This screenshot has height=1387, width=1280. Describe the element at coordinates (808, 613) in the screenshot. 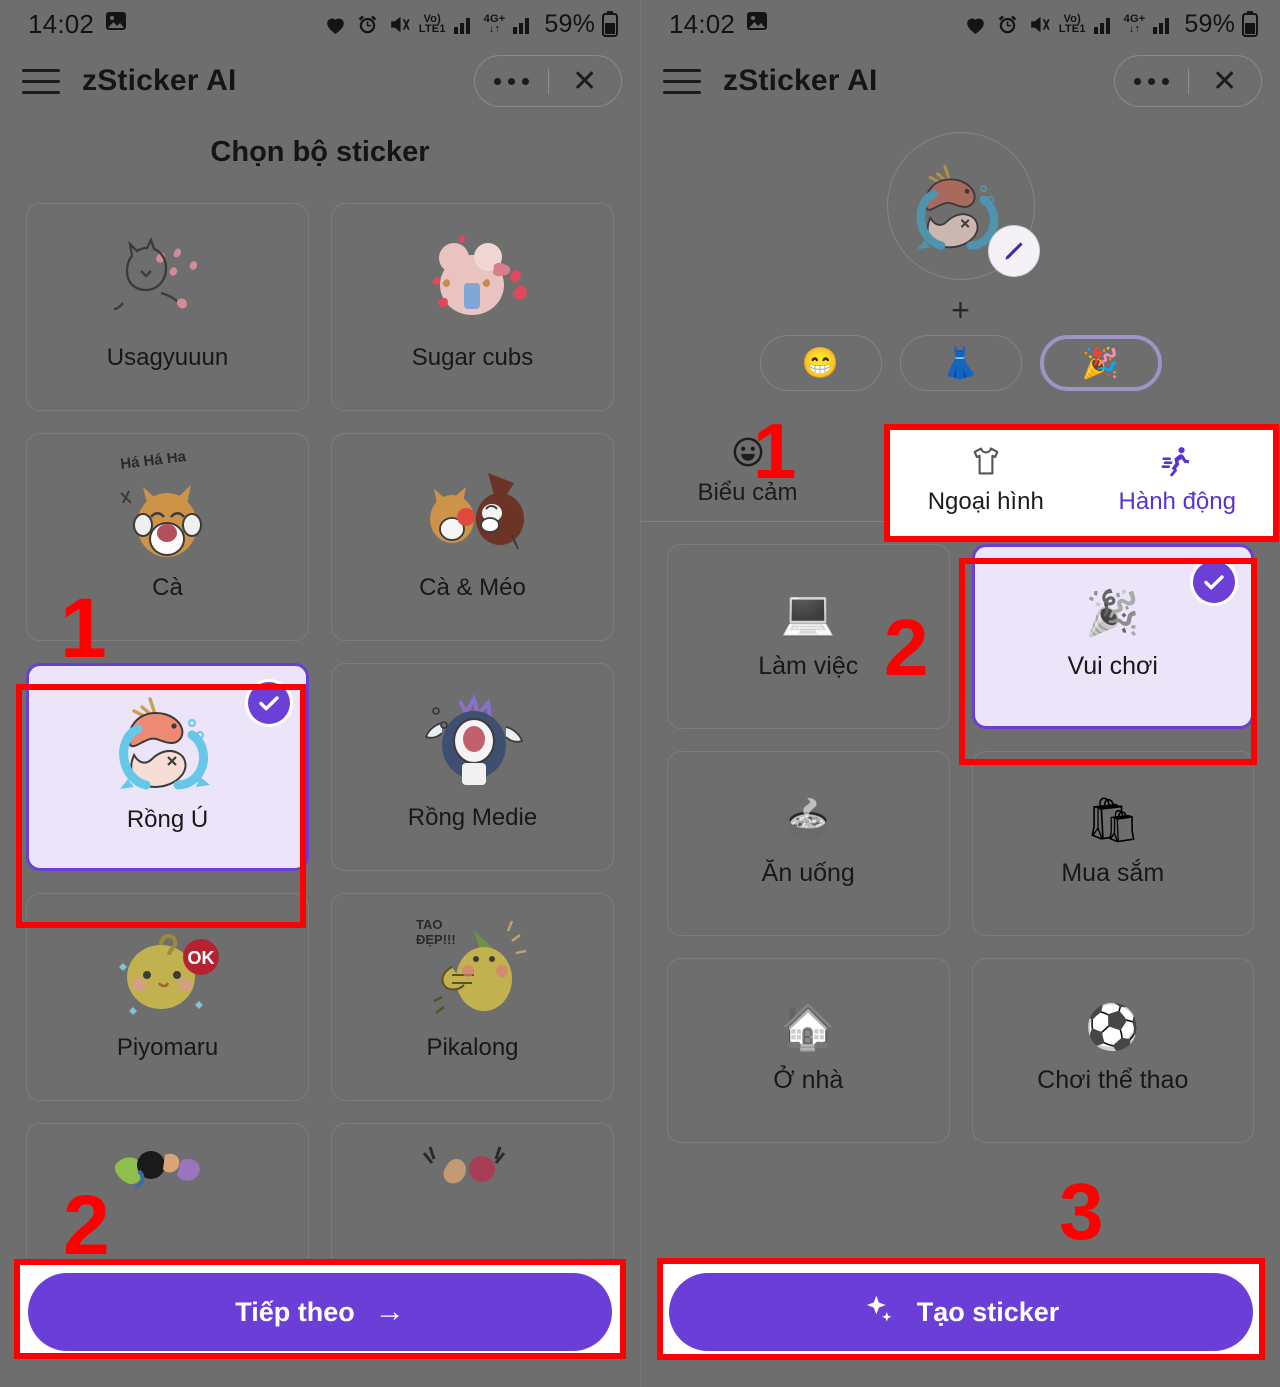

I see `laptop-emoji: 💻` at that location.